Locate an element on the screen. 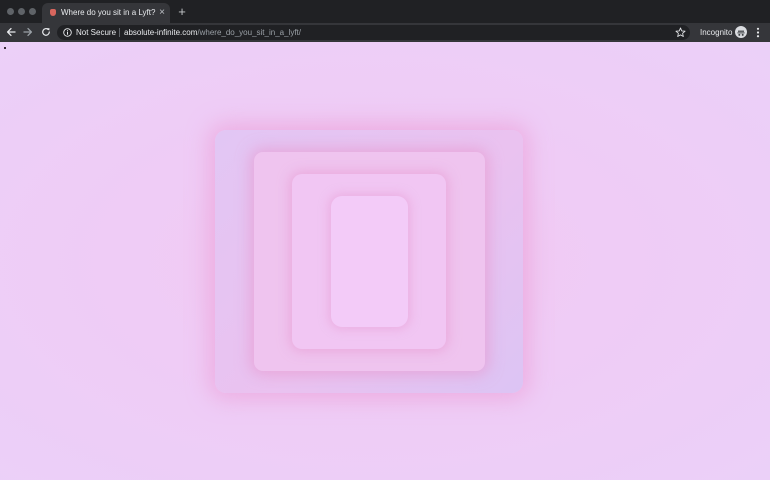 This screenshot has width=770, height=480. browser-tab: Where do you sit in a Lyft? × is located at coordinates (106, 13).